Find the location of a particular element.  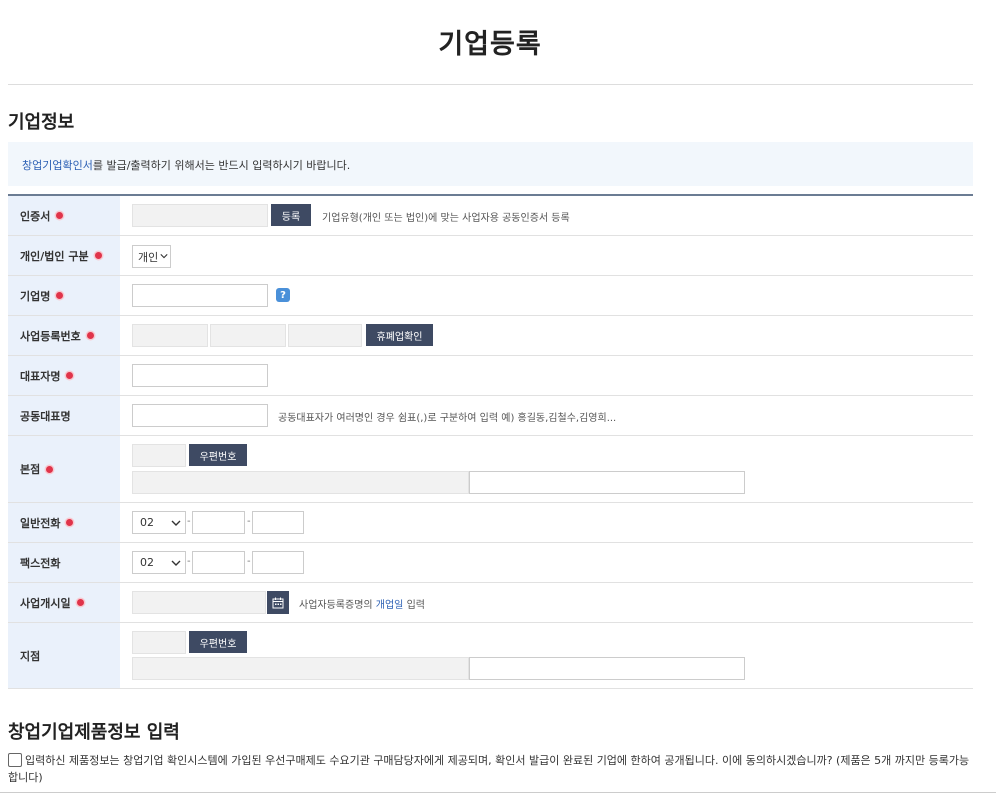

business-number-part2 is located at coordinates (248, 335).